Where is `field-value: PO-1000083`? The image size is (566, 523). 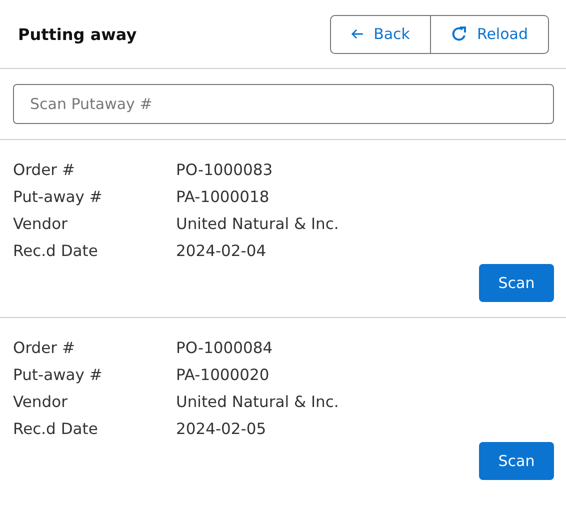
field-value: PO-1000083 is located at coordinates (224, 169).